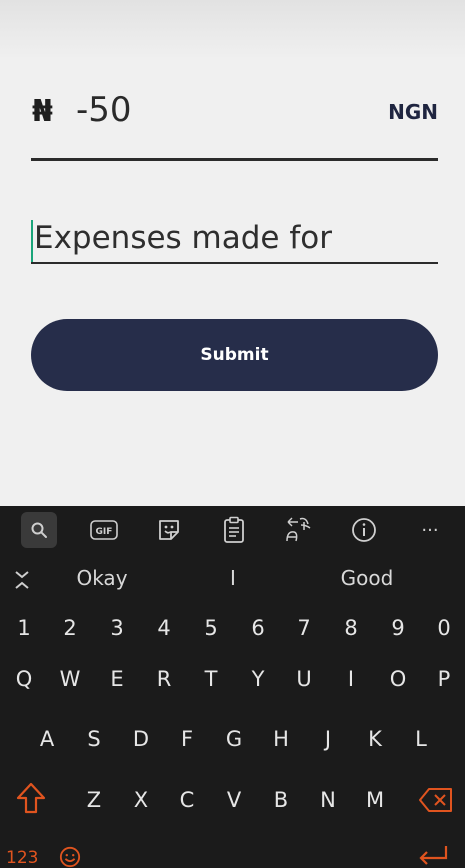  Describe the element at coordinates (328, 739) in the screenshot. I see `key-j: J` at that location.